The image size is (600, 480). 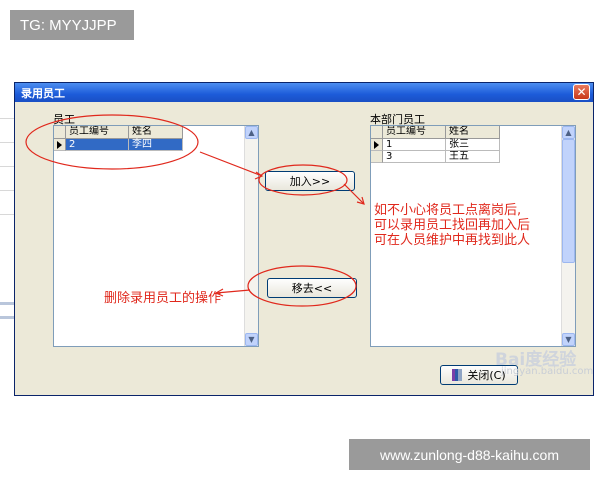 I want to click on url-watermark-label: www.zunlong-d88-kaihu.com, so click(x=469, y=454).